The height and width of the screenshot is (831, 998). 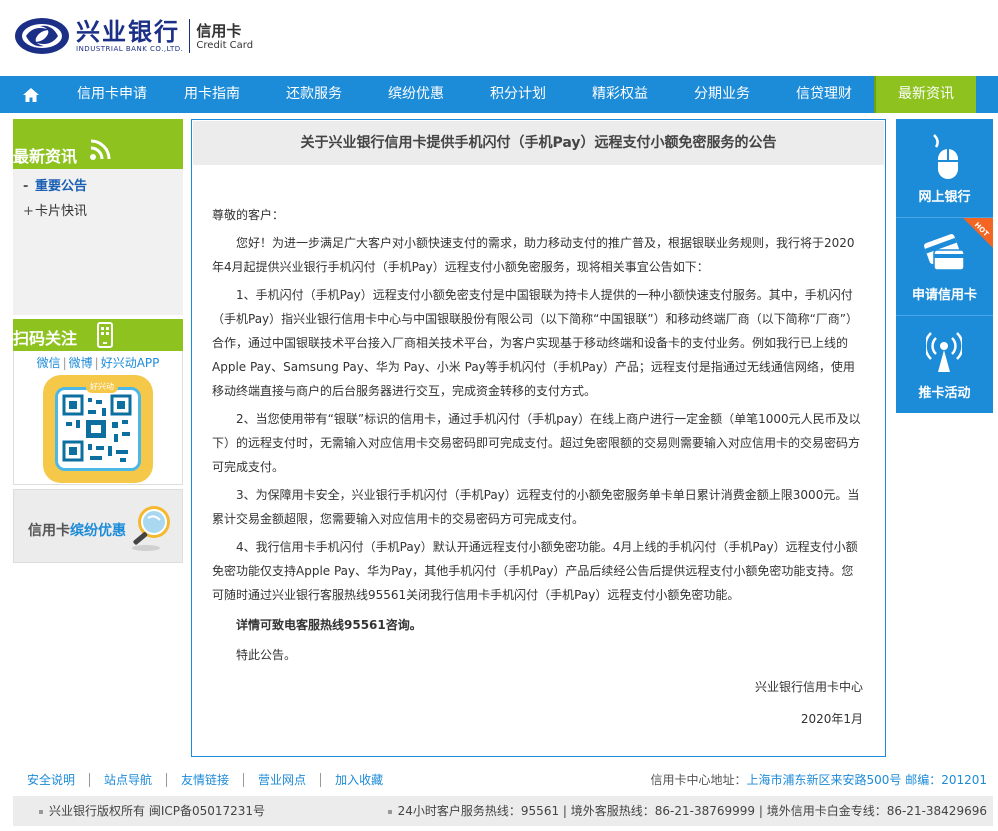 What do you see at coordinates (266, 655) in the screenshot?
I see `article-closing: 特此公告。` at bounding box center [266, 655].